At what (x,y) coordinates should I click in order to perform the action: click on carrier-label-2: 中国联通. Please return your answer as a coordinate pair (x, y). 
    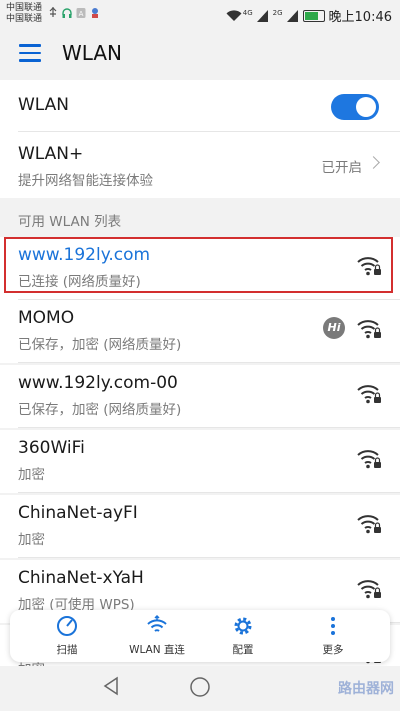
    Looking at the image, I should click on (24, 19).